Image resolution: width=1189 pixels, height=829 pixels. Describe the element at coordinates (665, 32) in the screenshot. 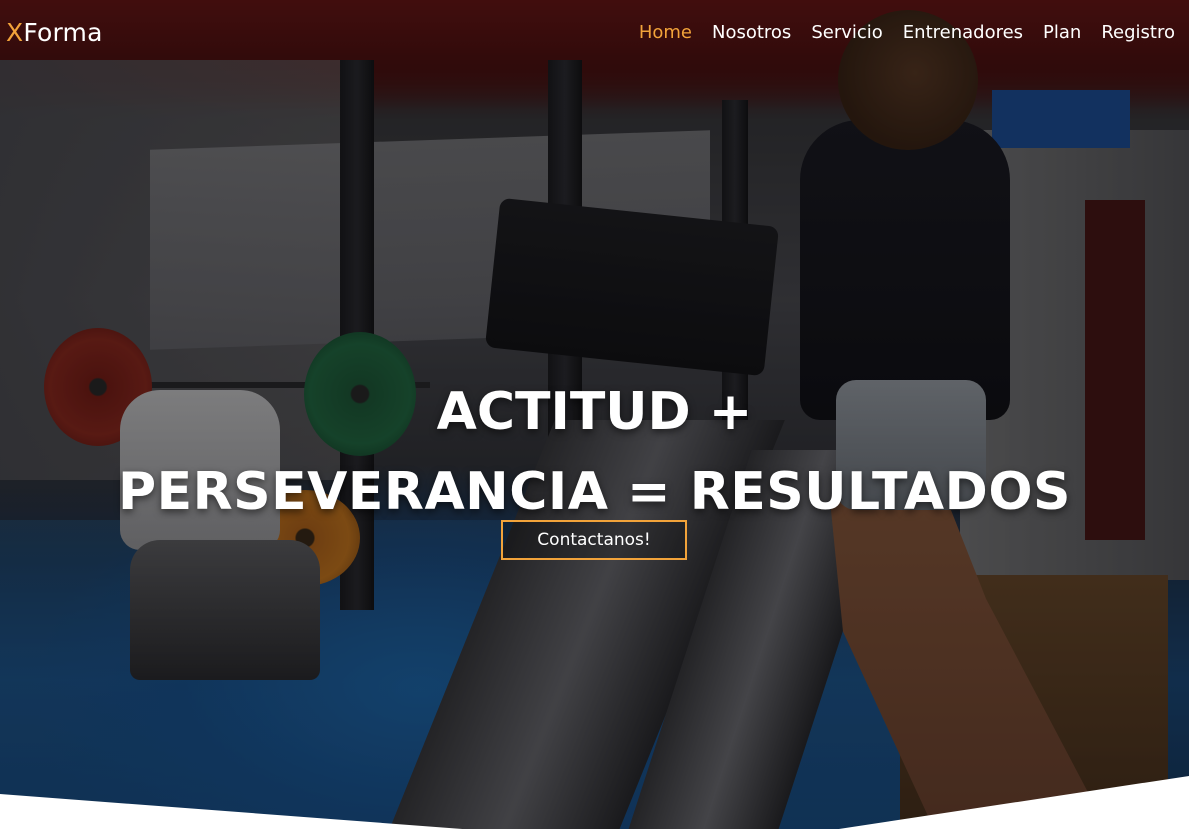

I see `nav-item-home: Home` at that location.